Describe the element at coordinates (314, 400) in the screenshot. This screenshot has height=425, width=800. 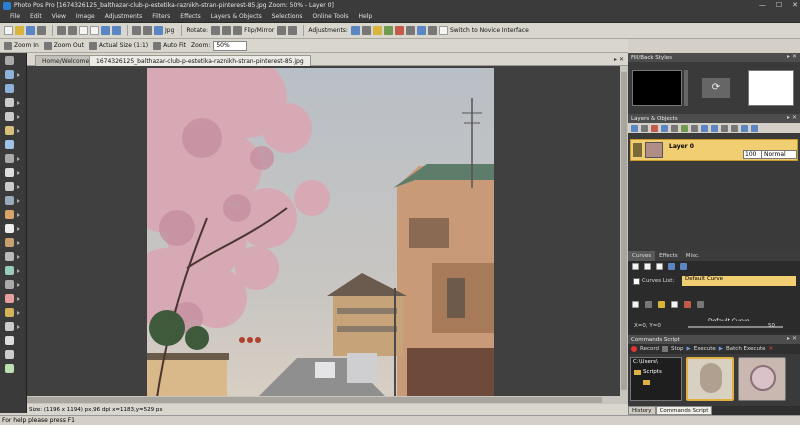
I see `horizontal-scroll-thumb` at that location.